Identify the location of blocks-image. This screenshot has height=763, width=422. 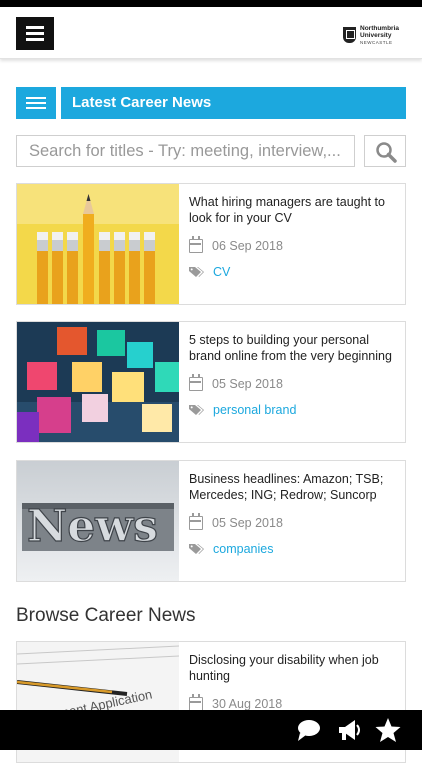
(98, 382).